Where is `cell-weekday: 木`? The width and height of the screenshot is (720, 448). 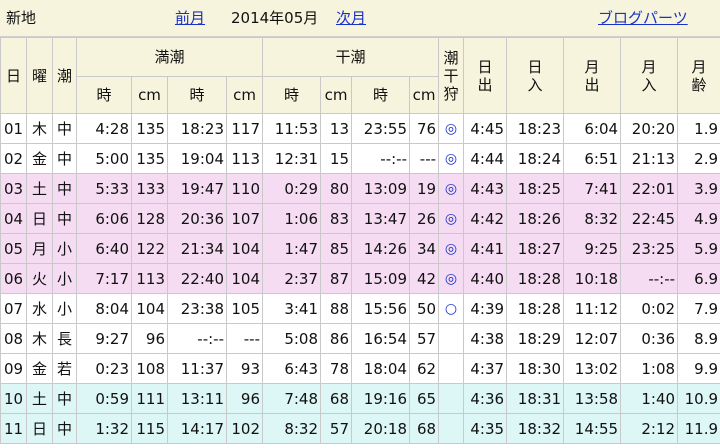 cell-weekday: 木 is located at coordinates (39, 338).